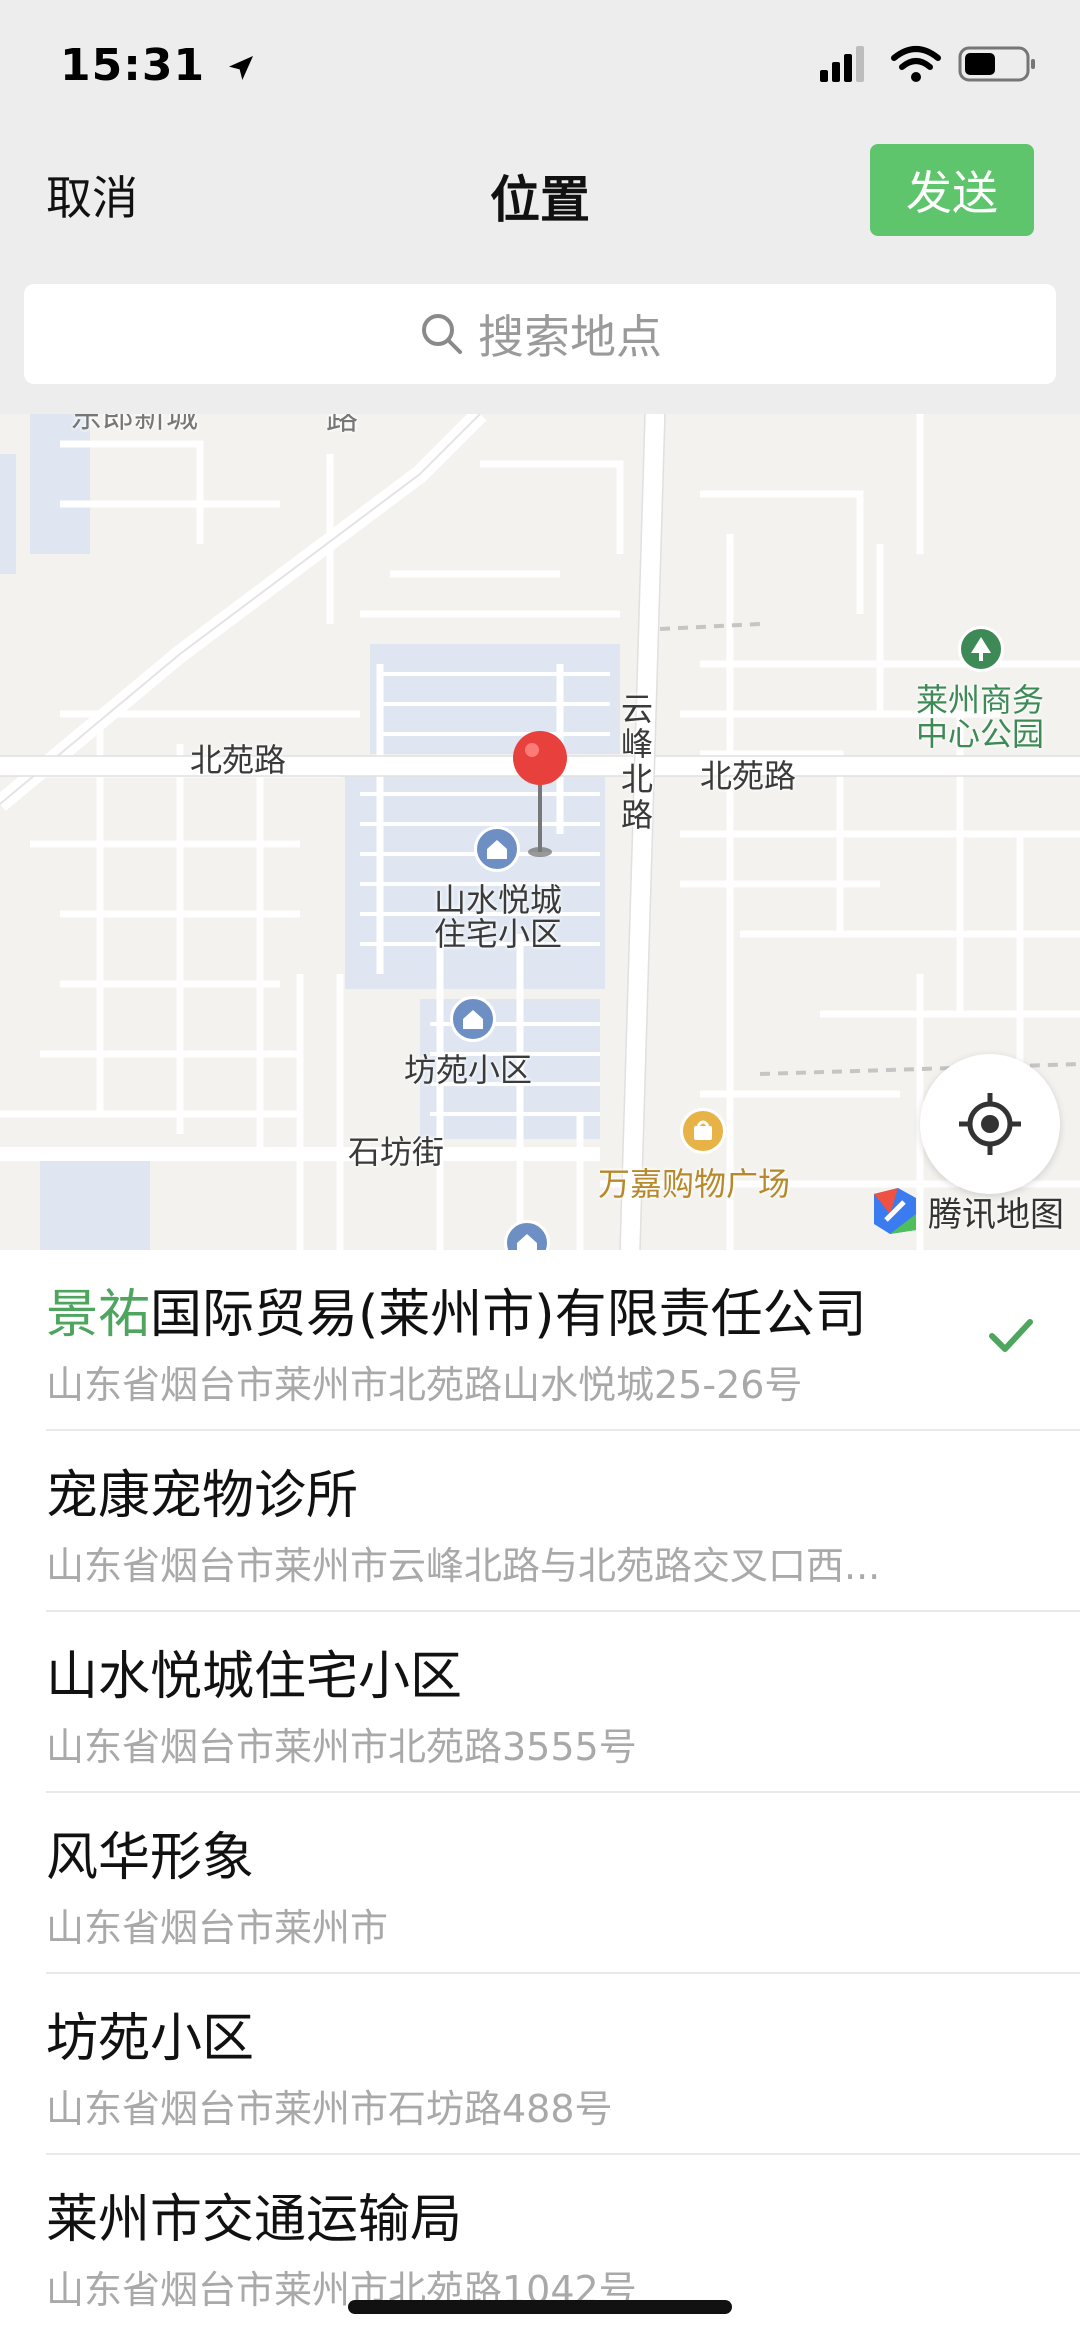  I want to click on list-item-name: 宠康宠物诊所, so click(202, 1496).